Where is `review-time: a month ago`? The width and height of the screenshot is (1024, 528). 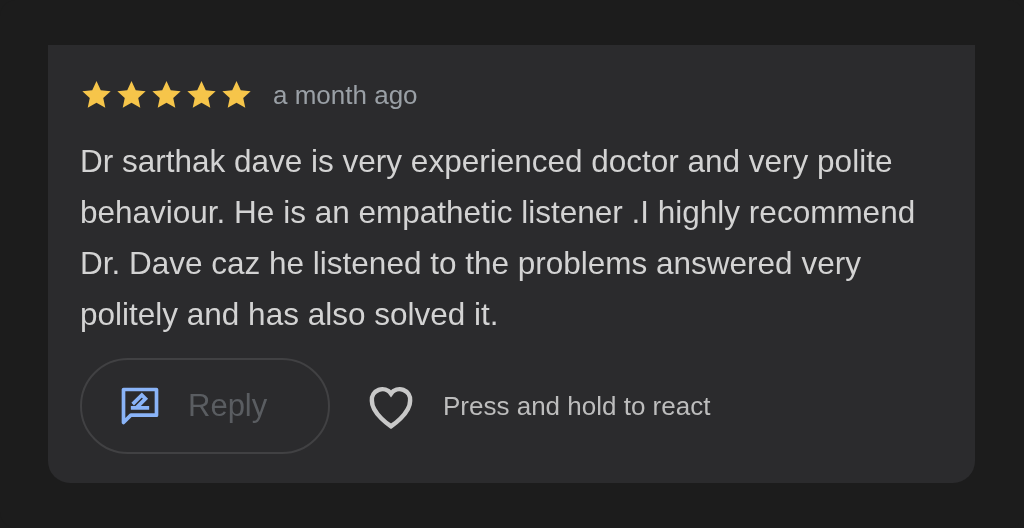
review-time: a month ago is located at coordinates (345, 95).